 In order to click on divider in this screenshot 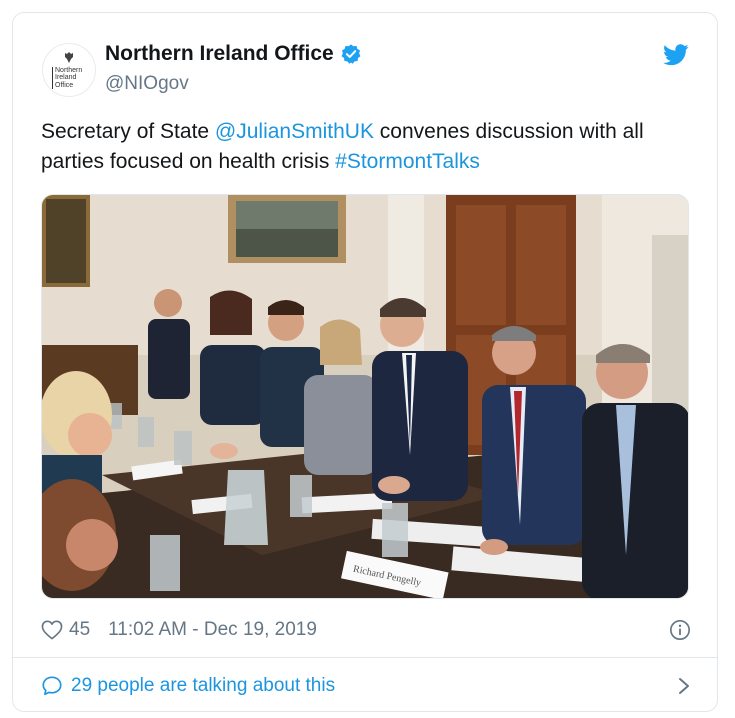, I will do `click(365, 657)`.